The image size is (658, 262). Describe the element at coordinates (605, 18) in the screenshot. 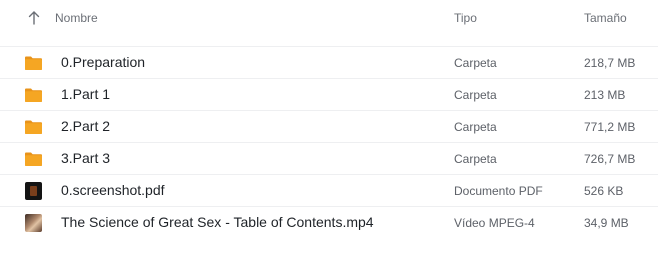

I see `column-header-size: Tamaño` at that location.